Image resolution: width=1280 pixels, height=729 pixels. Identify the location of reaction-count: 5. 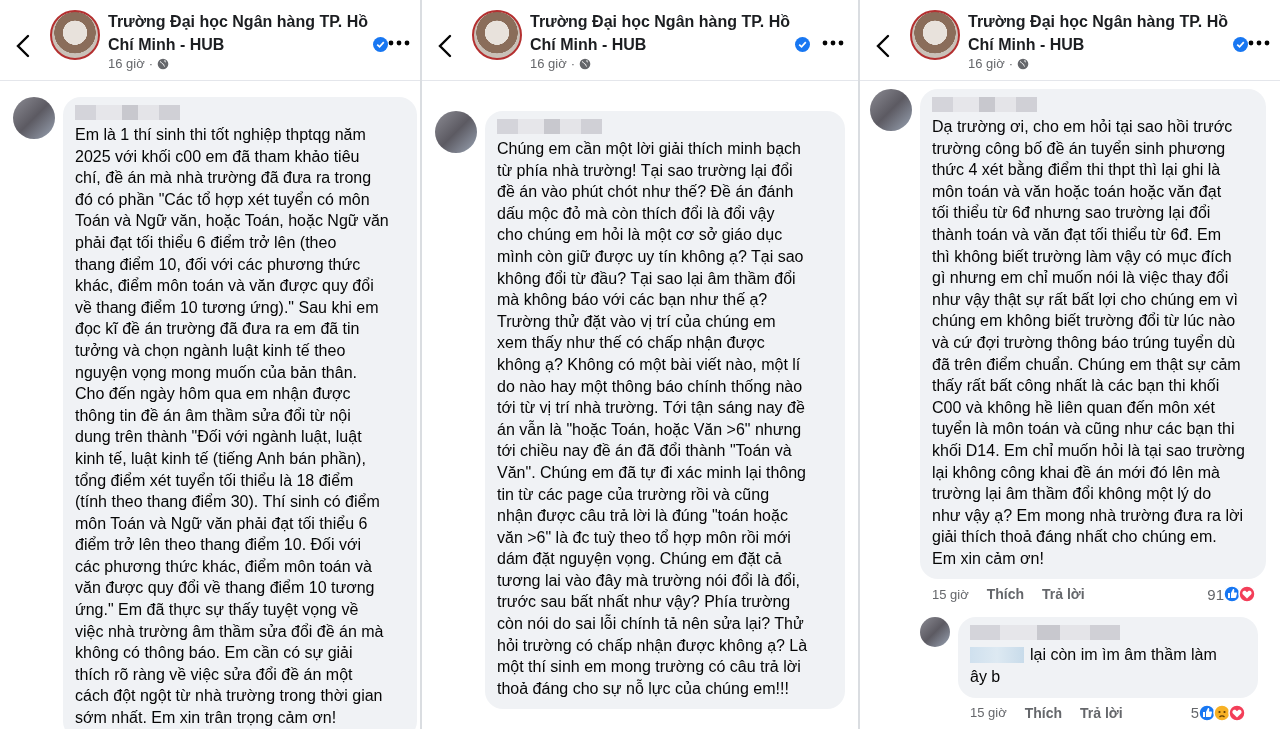
(1194, 713).